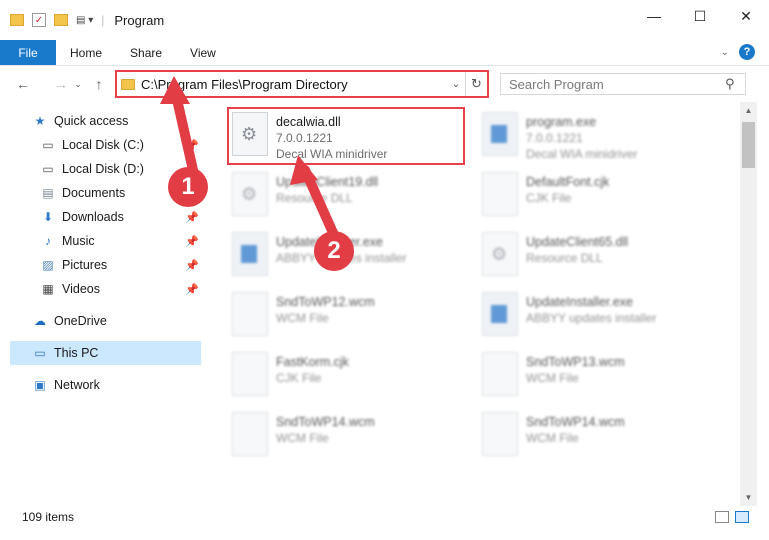 The width and height of the screenshot is (769, 540). What do you see at coordinates (175, 90) in the screenshot?
I see `arrow-1-head` at bounding box center [175, 90].